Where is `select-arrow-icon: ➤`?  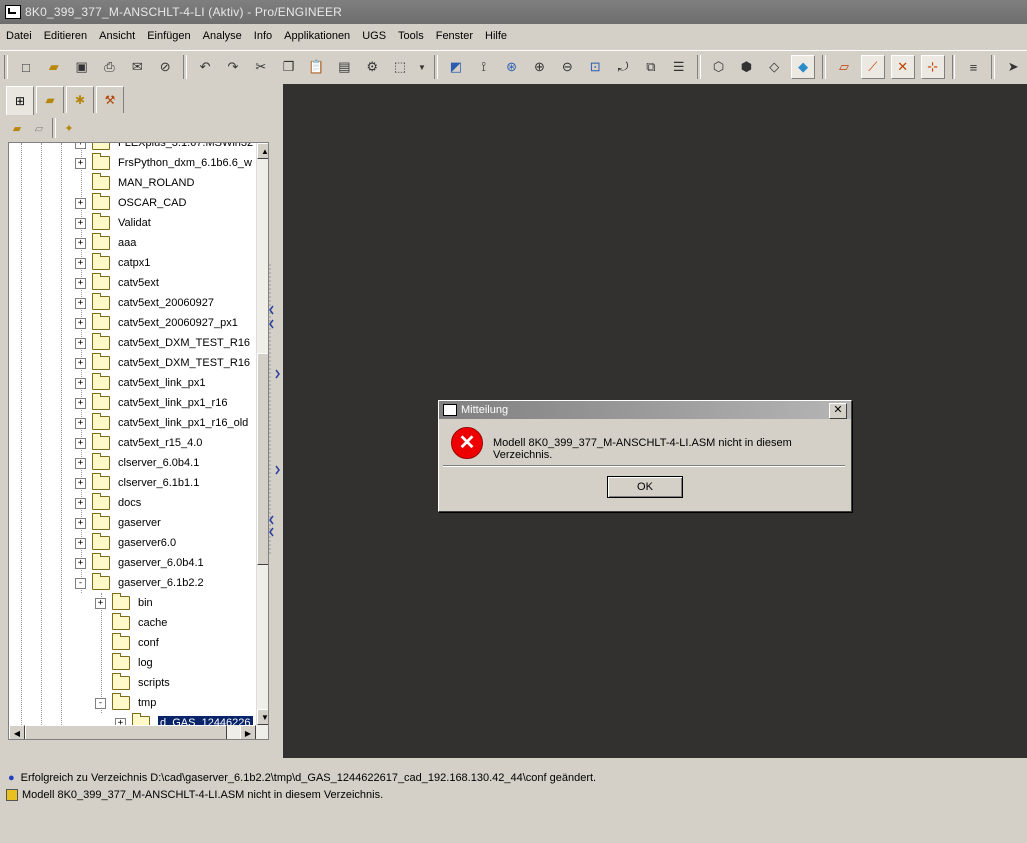
select-arrow-icon: ➤ is located at coordinates (1013, 67).